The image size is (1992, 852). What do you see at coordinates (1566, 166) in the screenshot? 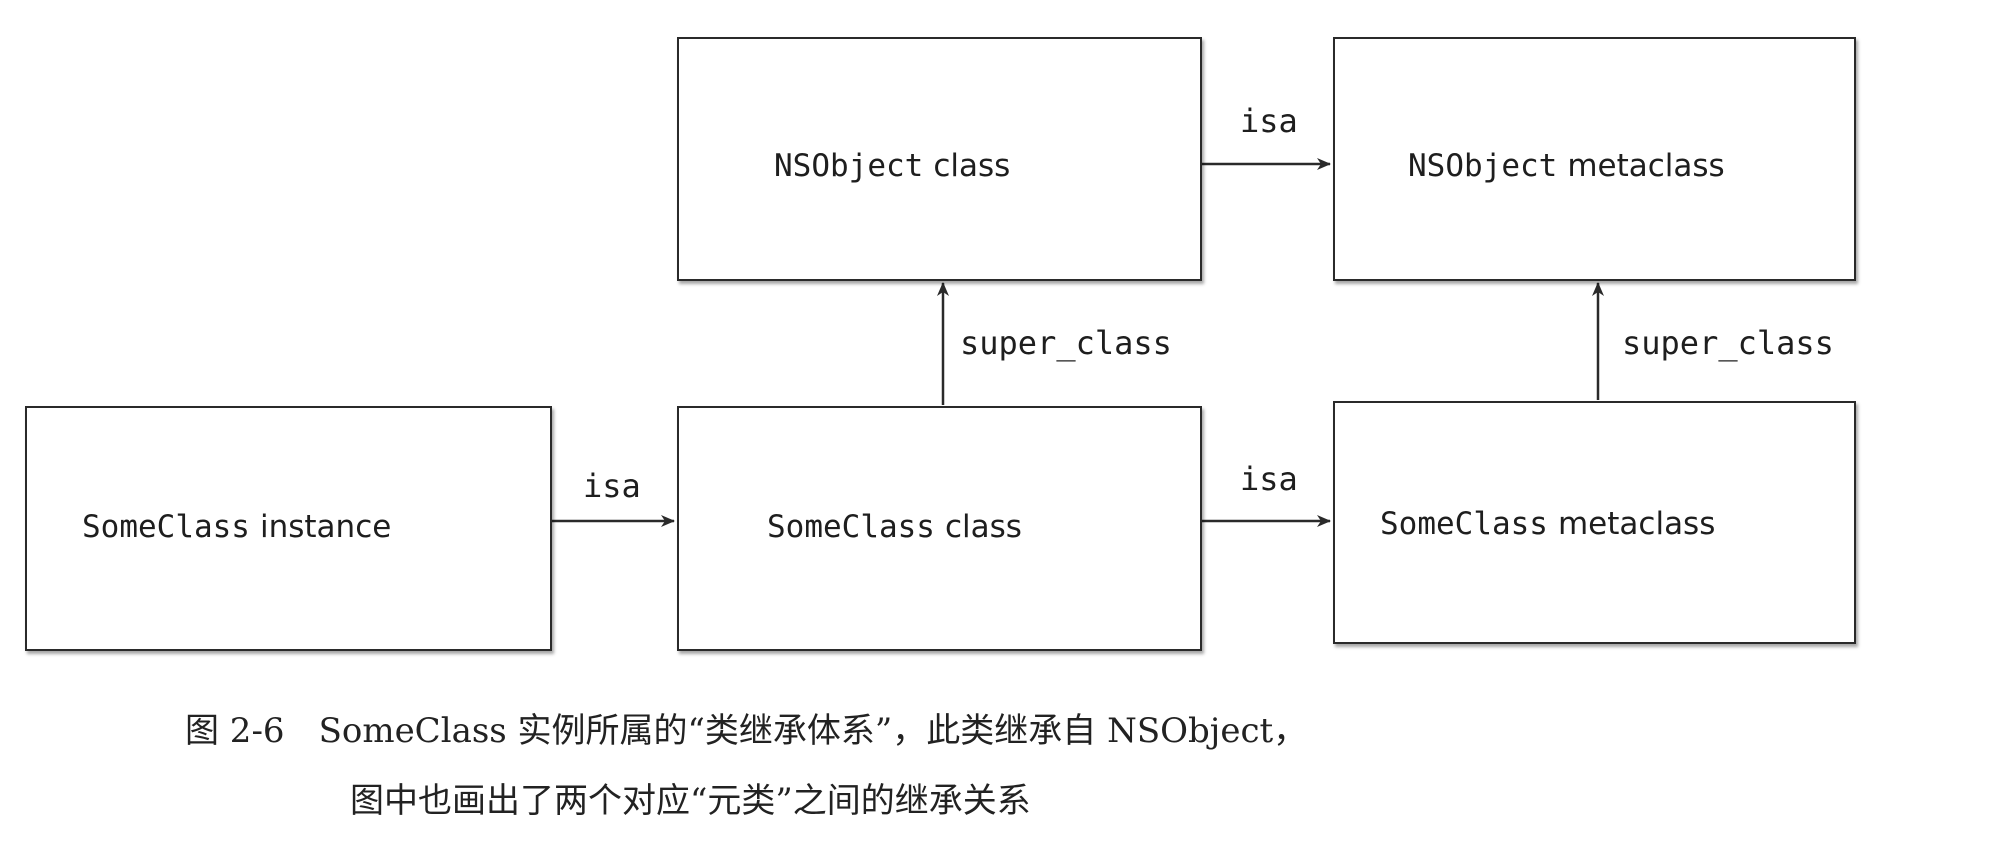
I see `nsobject-metaclass-label: NSObject metaclass` at bounding box center [1566, 166].